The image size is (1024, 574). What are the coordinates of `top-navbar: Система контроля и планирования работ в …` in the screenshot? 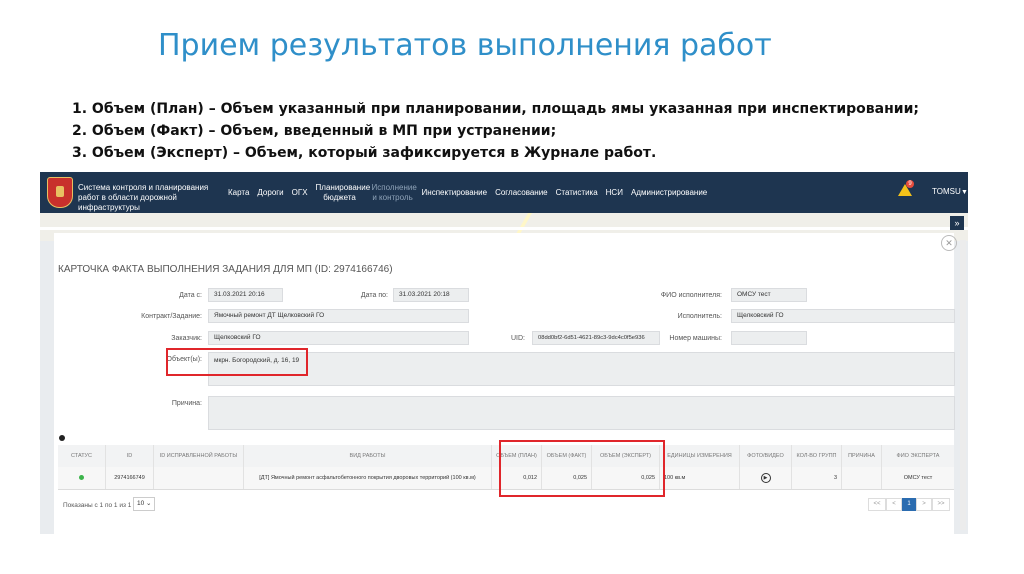 It's located at (504, 192).